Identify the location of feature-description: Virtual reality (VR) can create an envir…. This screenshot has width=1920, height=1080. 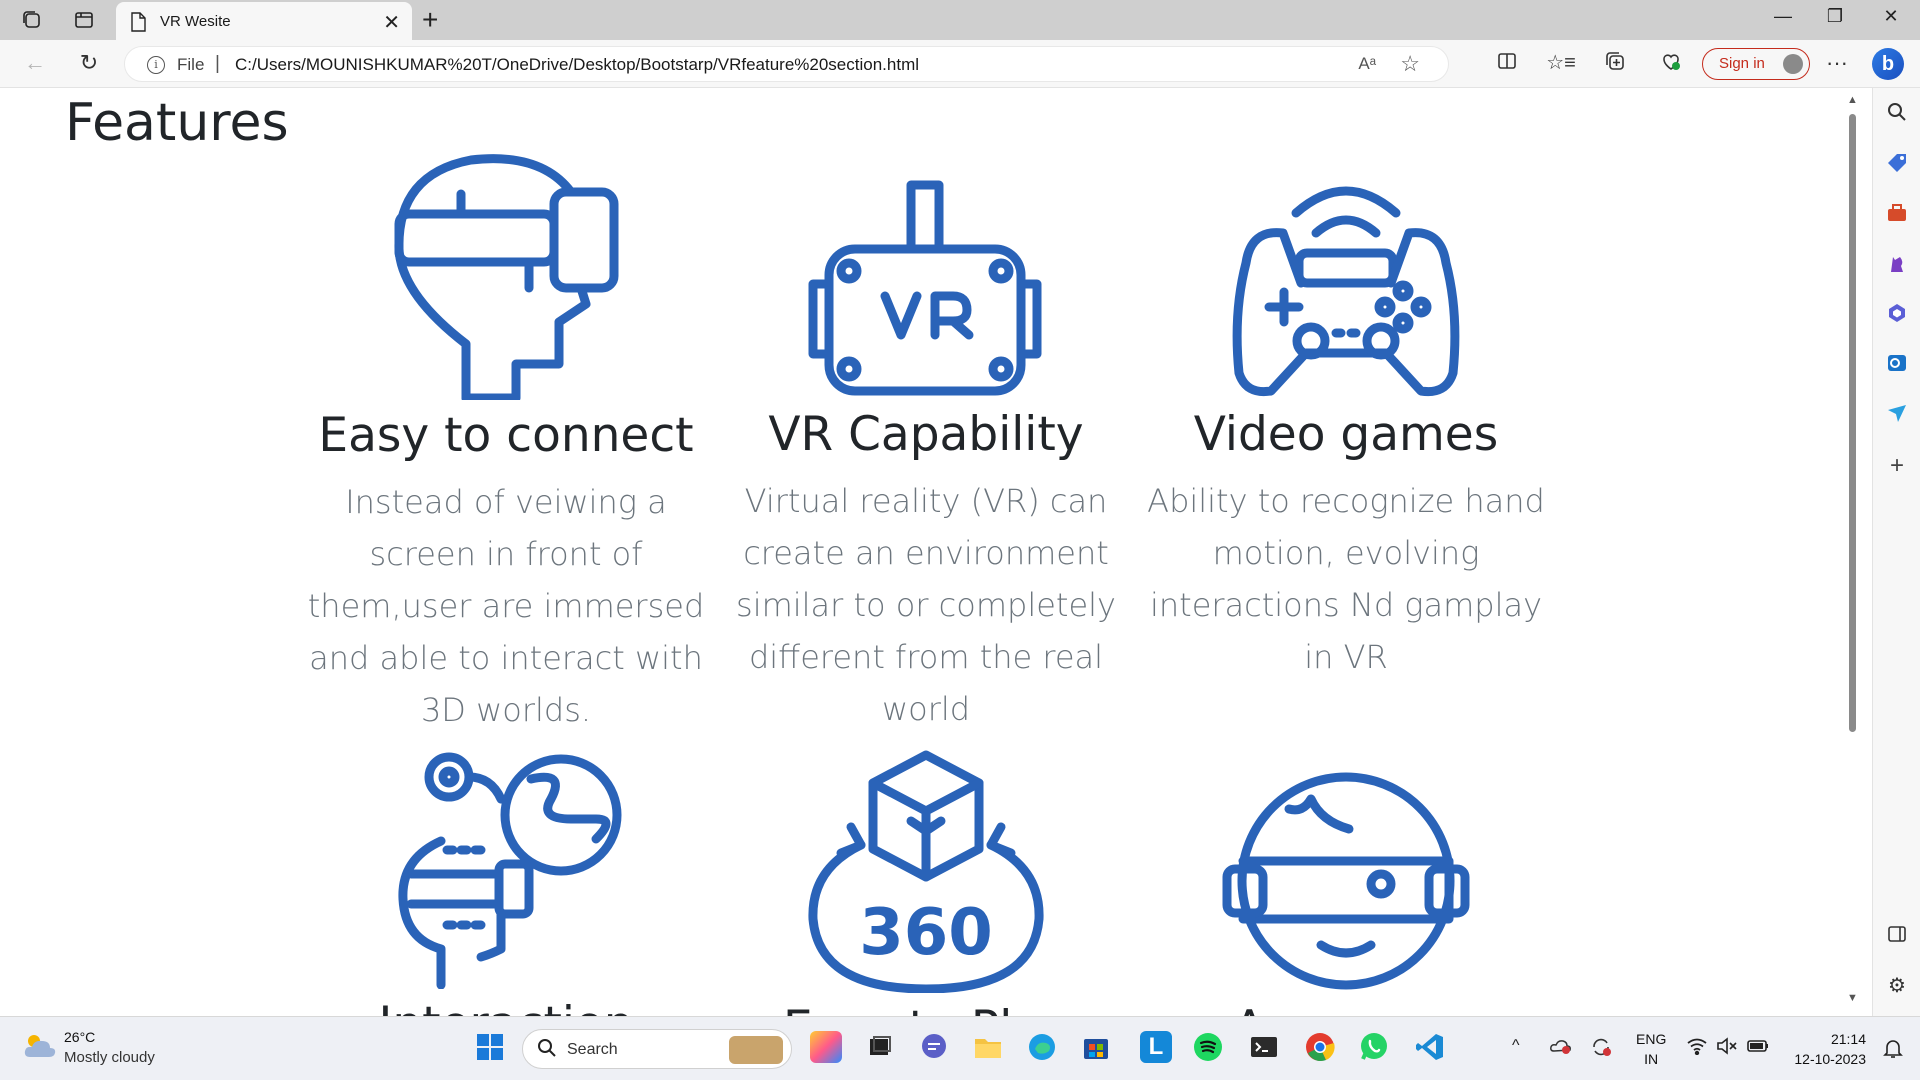
(926, 605).